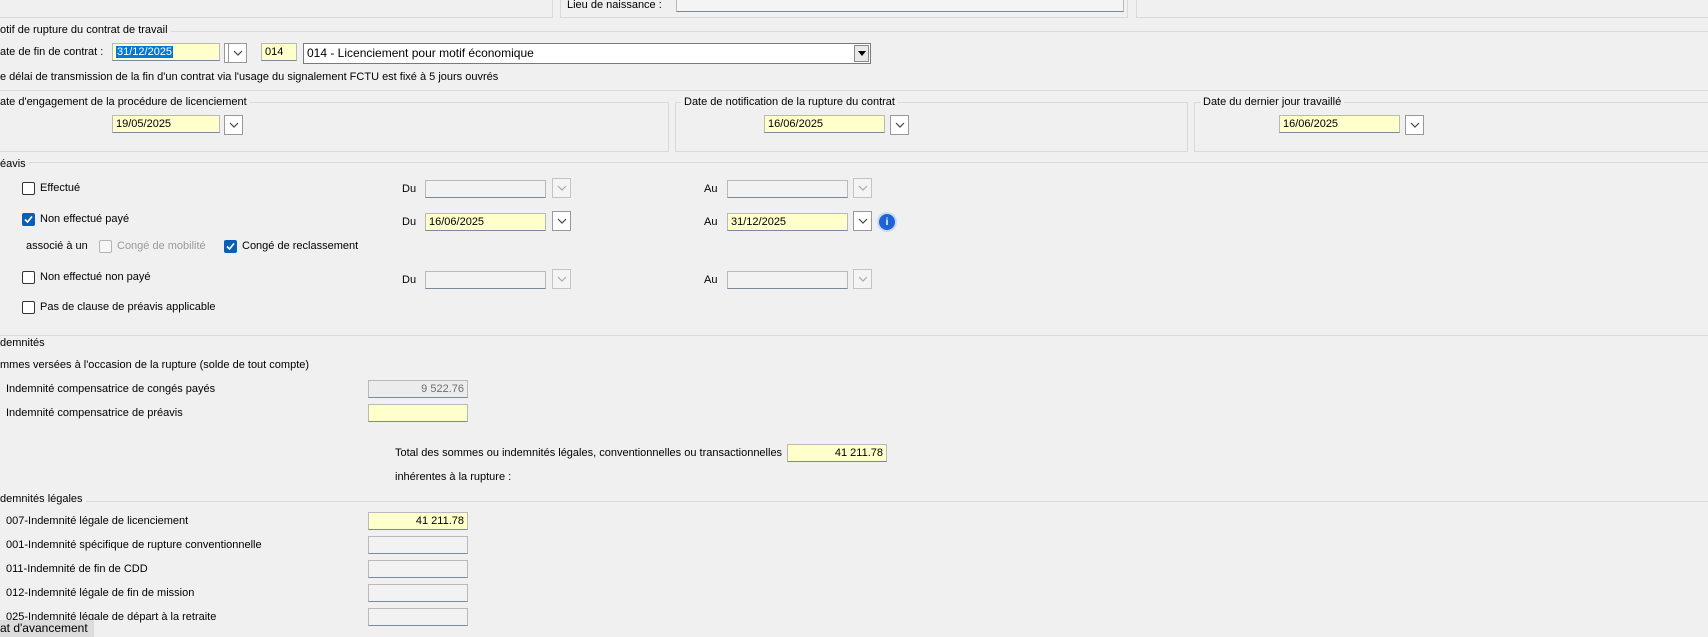  I want to click on non-effectue-paye-au-dropdown, so click(862, 221).